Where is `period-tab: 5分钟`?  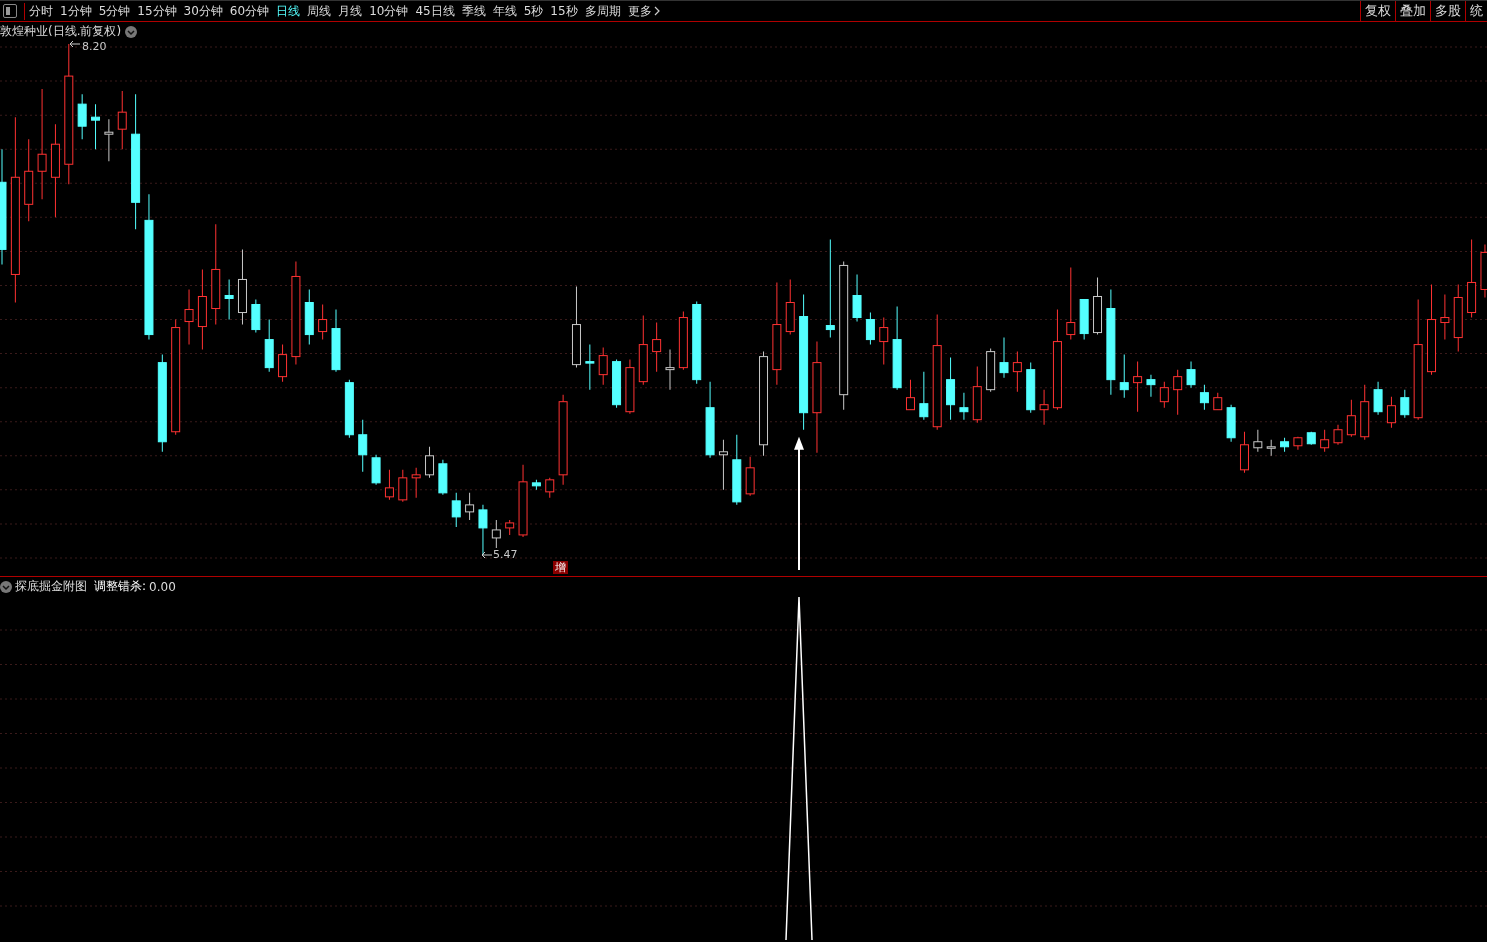 period-tab: 5分钟 is located at coordinates (114, 11).